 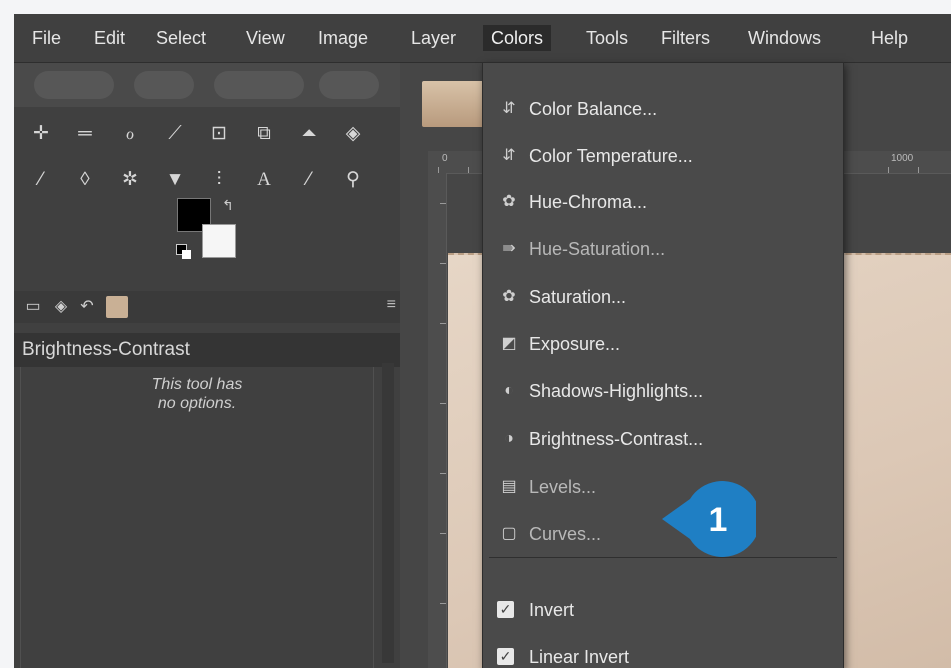 What do you see at coordinates (130, 180) in the screenshot?
I see `heal-icon: ✲` at bounding box center [130, 180].